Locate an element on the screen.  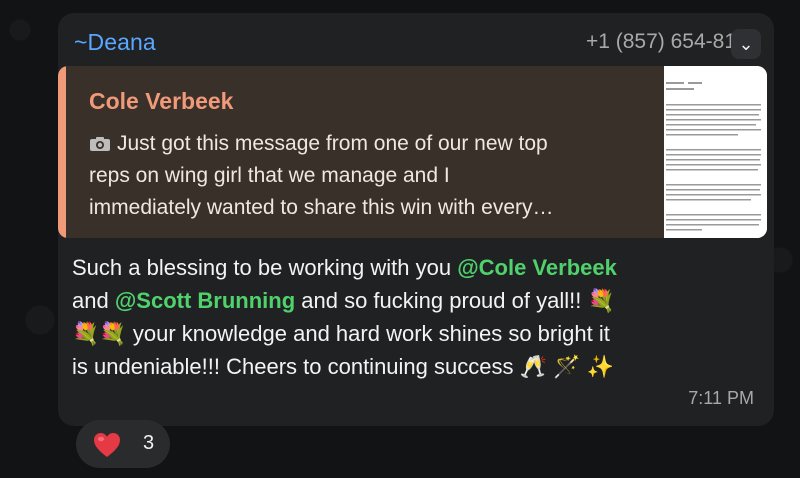
heart-icon is located at coordinates (107, 445).